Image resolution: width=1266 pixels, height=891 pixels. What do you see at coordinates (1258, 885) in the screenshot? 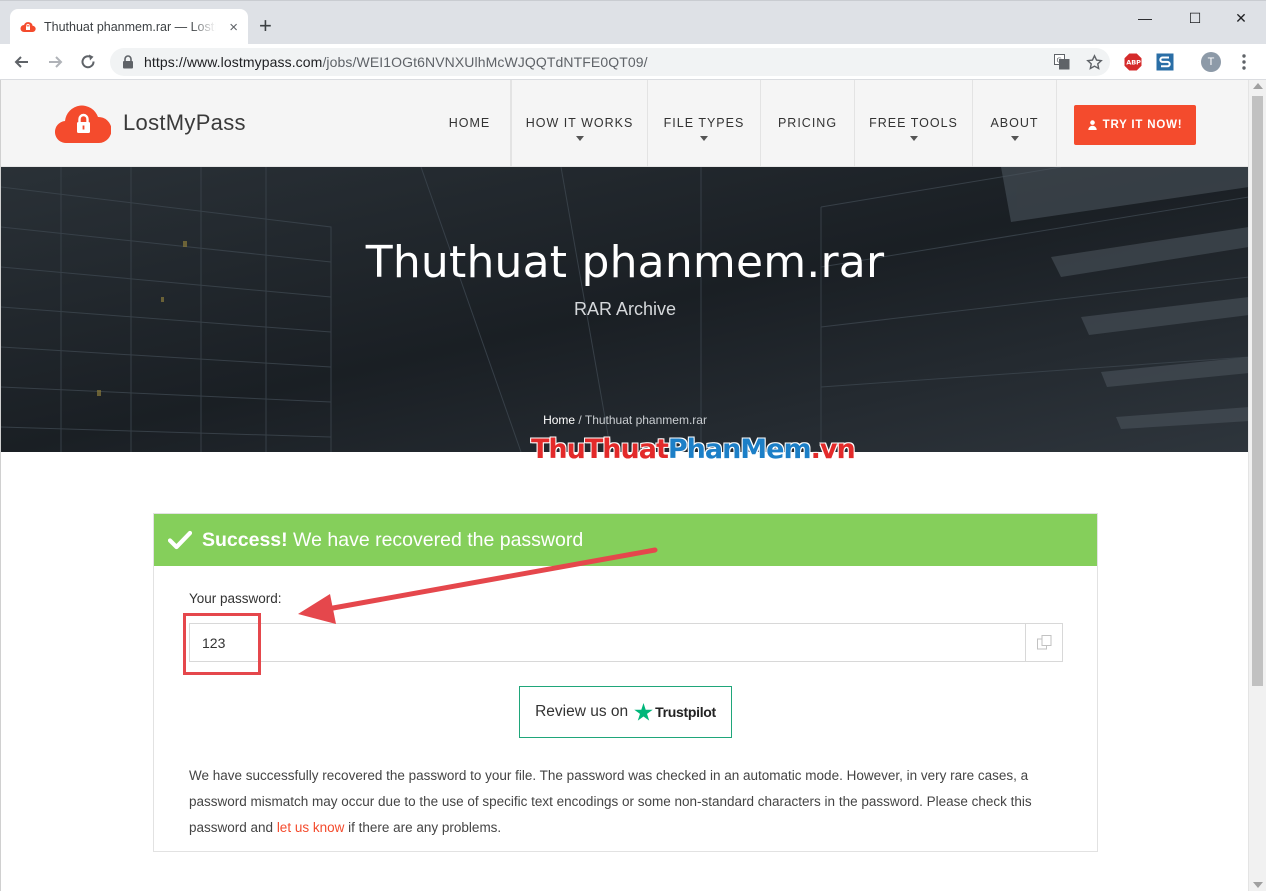
I see `scroll-down-icon` at bounding box center [1258, 885].